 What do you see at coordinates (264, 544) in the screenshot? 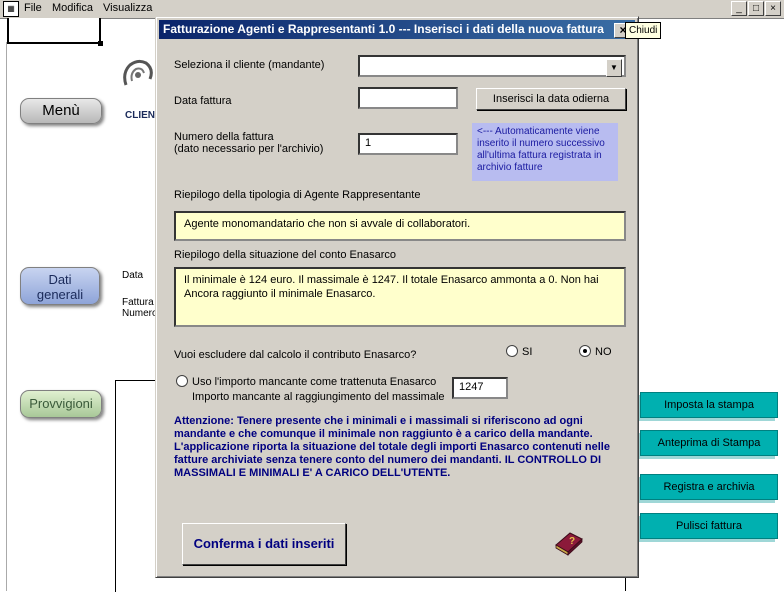
I see `conferma-button: Conferma i dati inseriti` at bounding box center [264, 544].